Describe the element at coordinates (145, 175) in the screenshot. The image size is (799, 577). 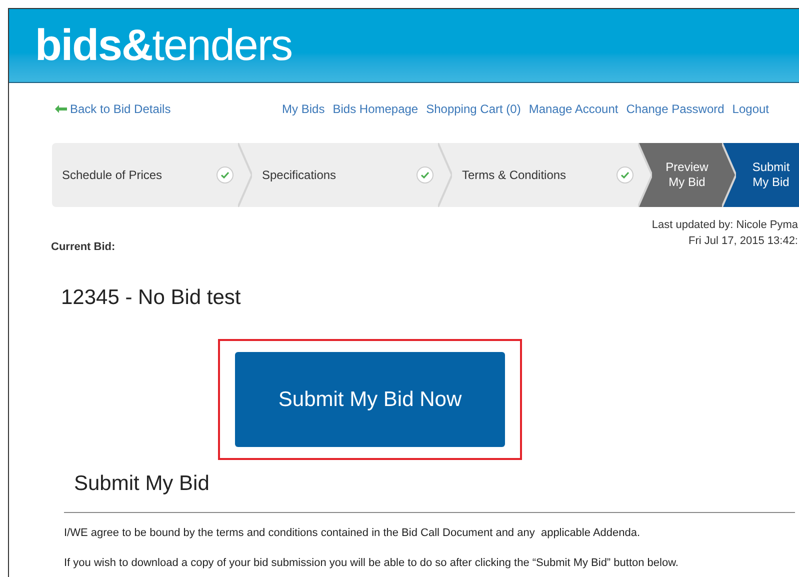
I see `progress-step: Schedule of Prices` at that location.